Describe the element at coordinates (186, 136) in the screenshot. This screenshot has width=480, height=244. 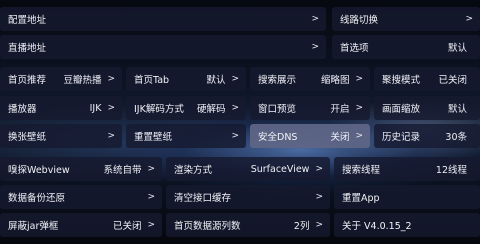
I see `setting-reset-wallpaper: 重置壁纸 >` at that location.